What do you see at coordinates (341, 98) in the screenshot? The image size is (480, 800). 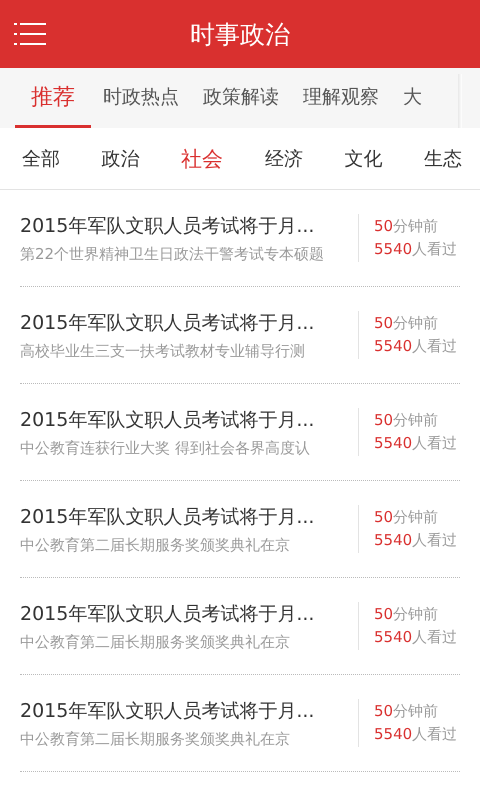 I see `tab: 理解观察` at bounding box center [341, 98].